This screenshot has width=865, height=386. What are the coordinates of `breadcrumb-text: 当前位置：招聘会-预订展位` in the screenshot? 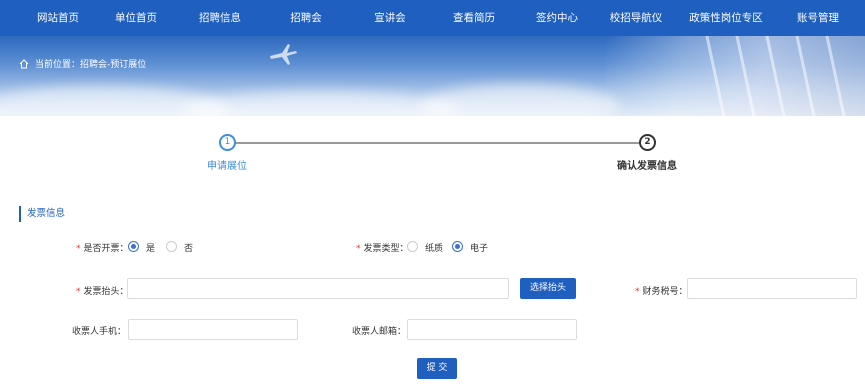 It's located at (91, 65).